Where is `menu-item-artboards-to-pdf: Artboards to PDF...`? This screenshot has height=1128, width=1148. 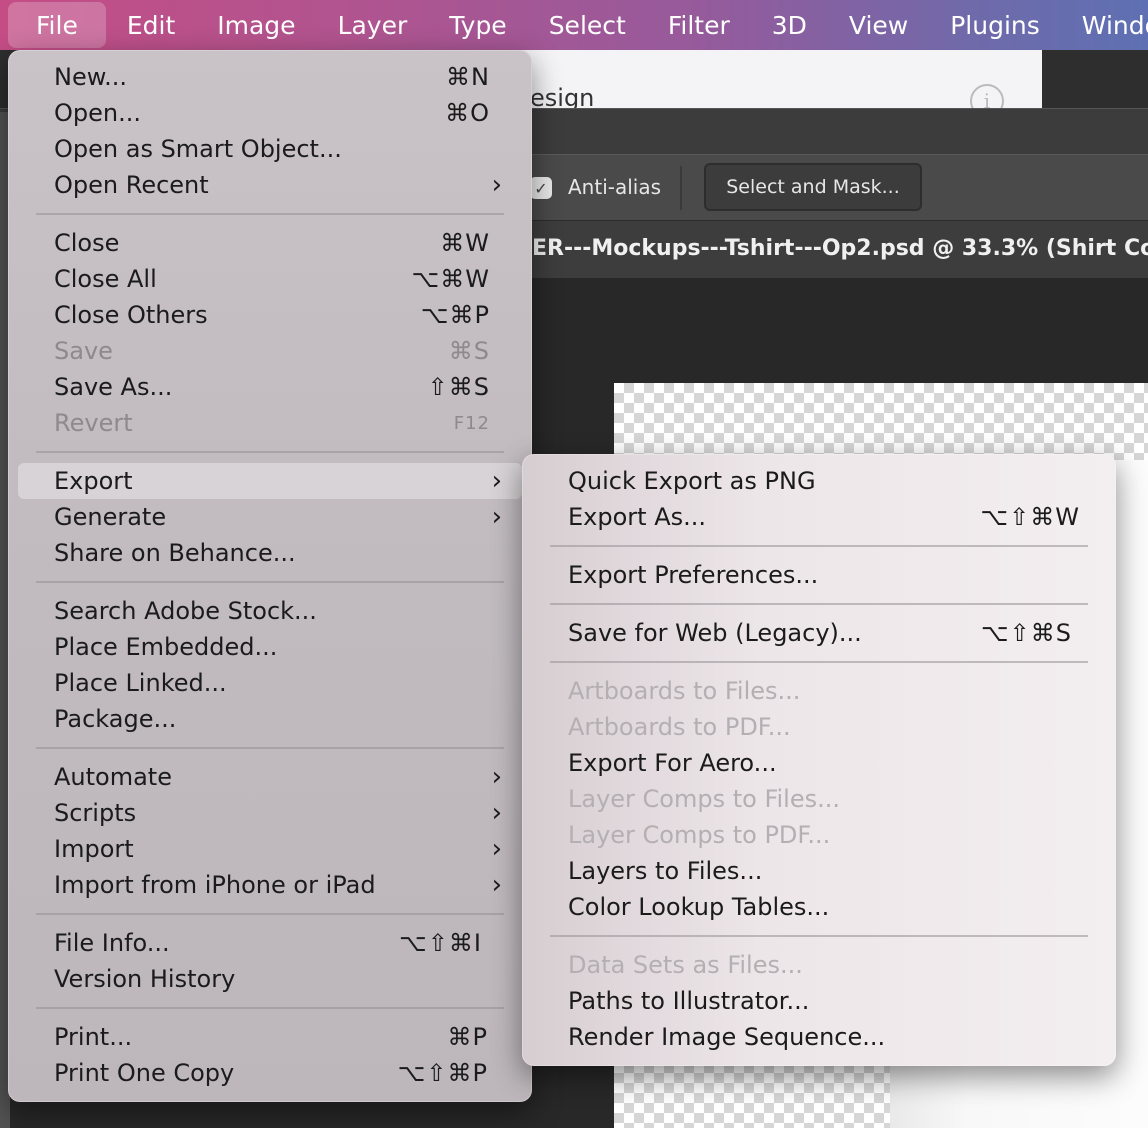
menu-item-artboards-to-pdf: Artboards to PDF... is located at coordinates (819, 727).